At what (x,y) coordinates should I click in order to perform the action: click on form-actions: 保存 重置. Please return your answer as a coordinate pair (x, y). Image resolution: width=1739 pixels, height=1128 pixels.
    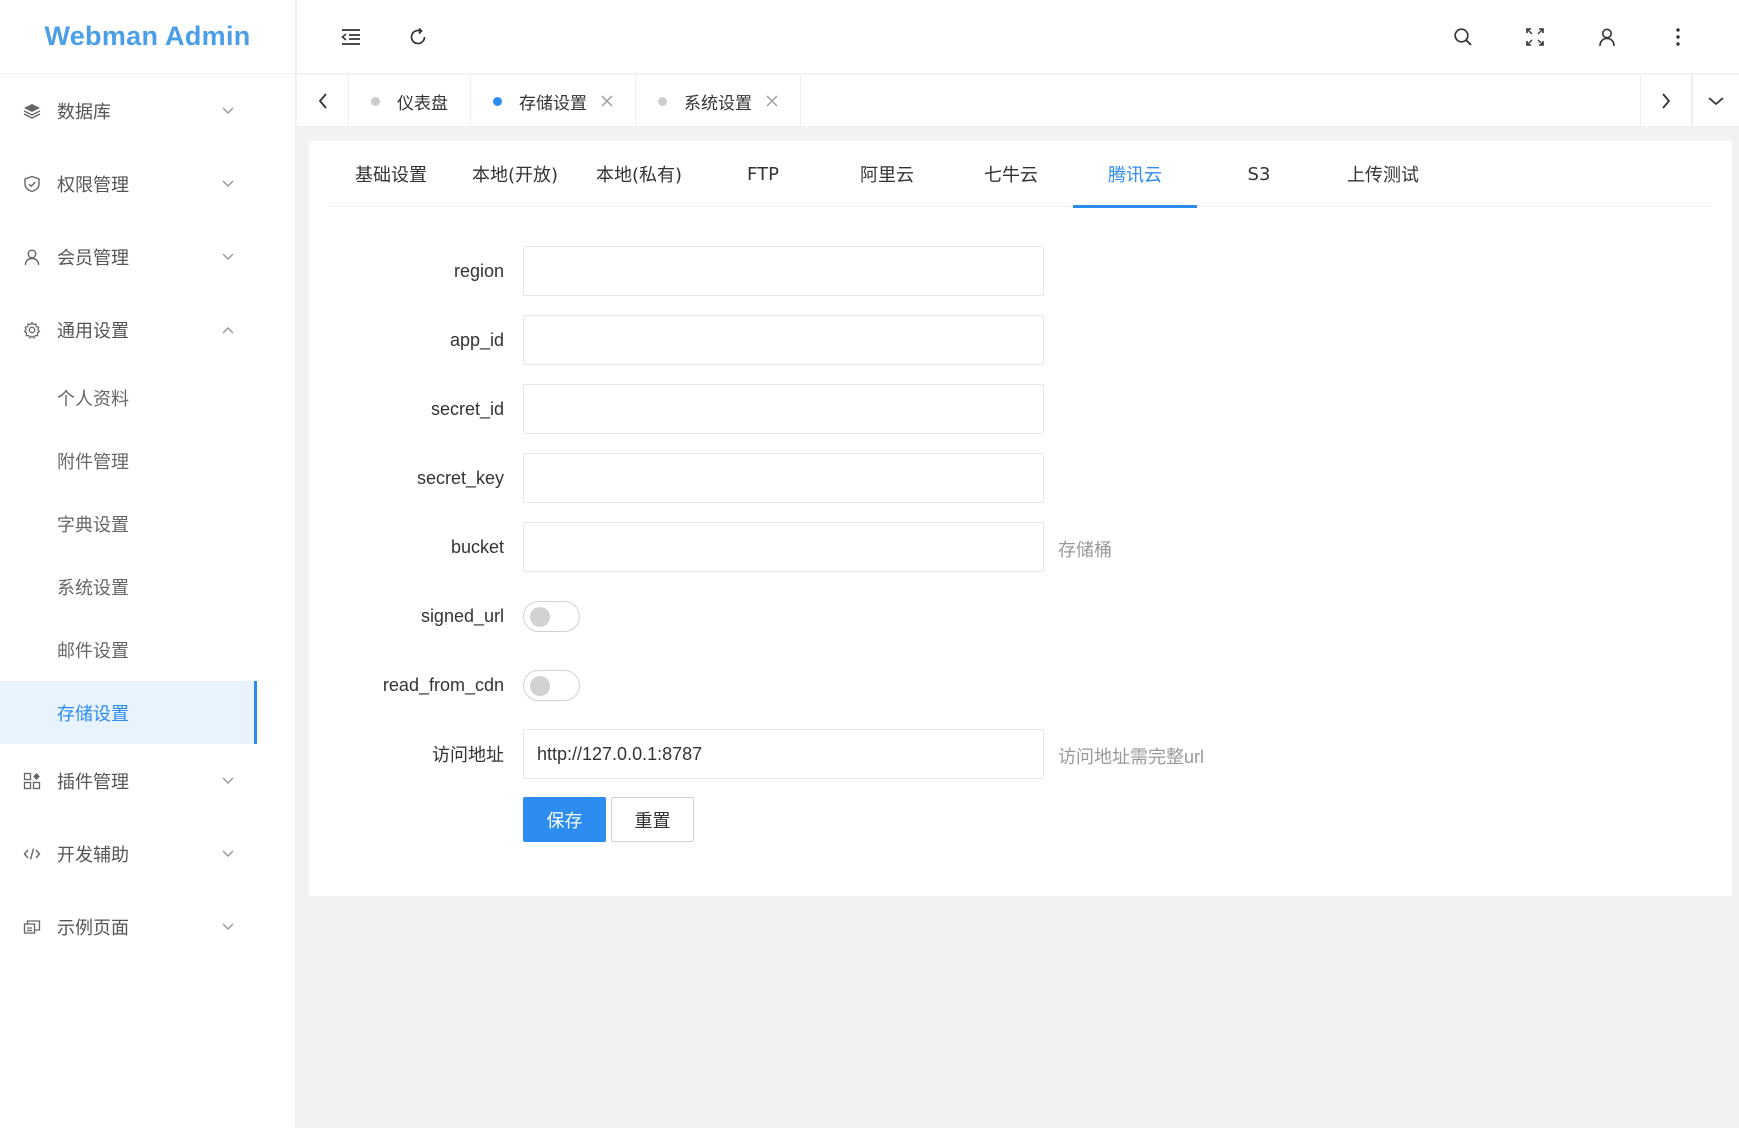
    Looking at the image, I should click on (1020, 819).